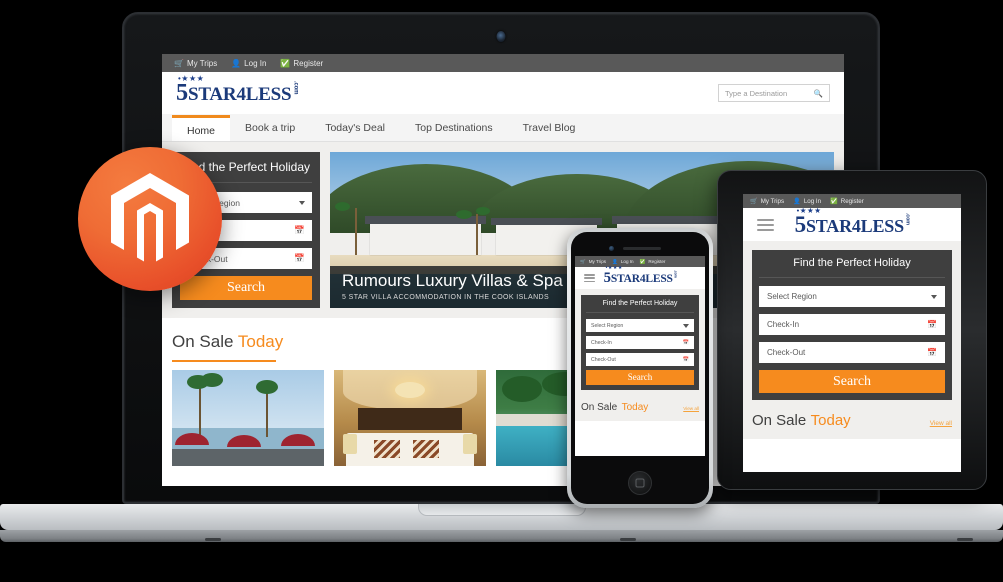 This screenshot has width=1003, height=582. What do you see at coordinates (818, 93) in the screenshot?
I see `search-icon: 🔍` at bounding box center [818, 93].